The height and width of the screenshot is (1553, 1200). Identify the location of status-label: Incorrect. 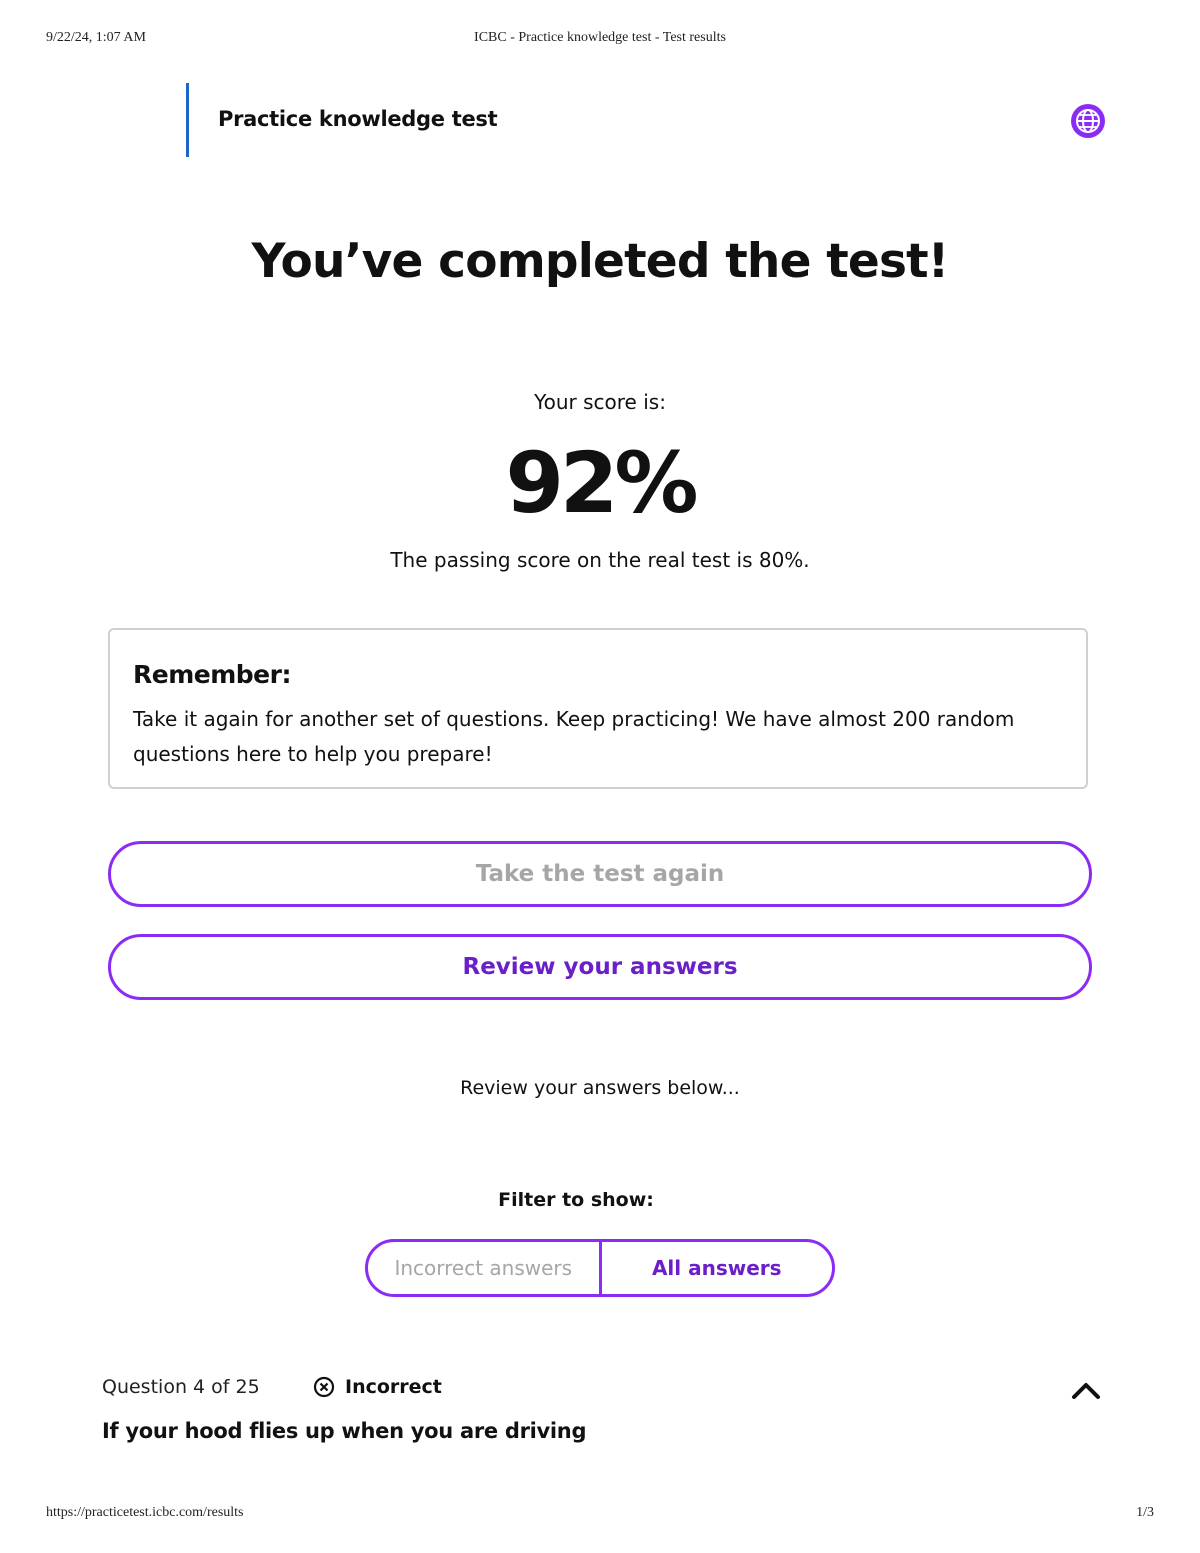
(393, 1387).